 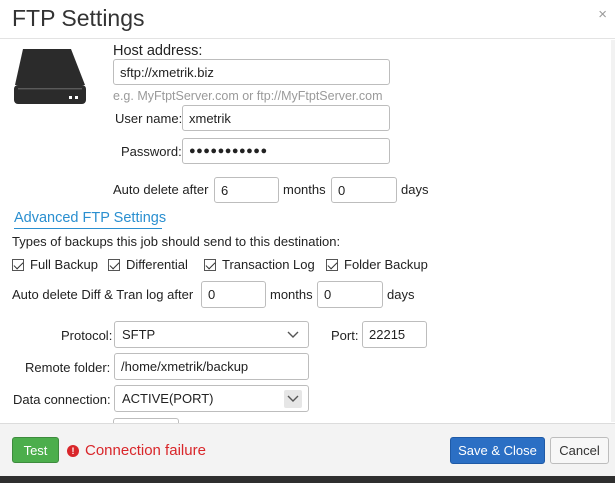 I want to click on diff-tran-months-label: months, so click(x=291, y=294).